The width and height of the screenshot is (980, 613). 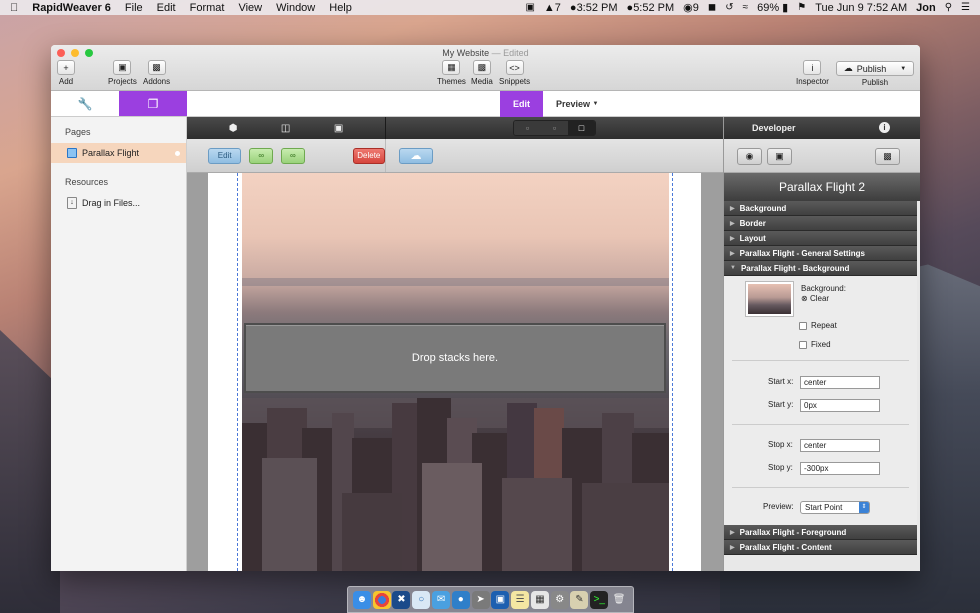 I want to click on notifications-icon: ☰, so click(x=965, y=7).